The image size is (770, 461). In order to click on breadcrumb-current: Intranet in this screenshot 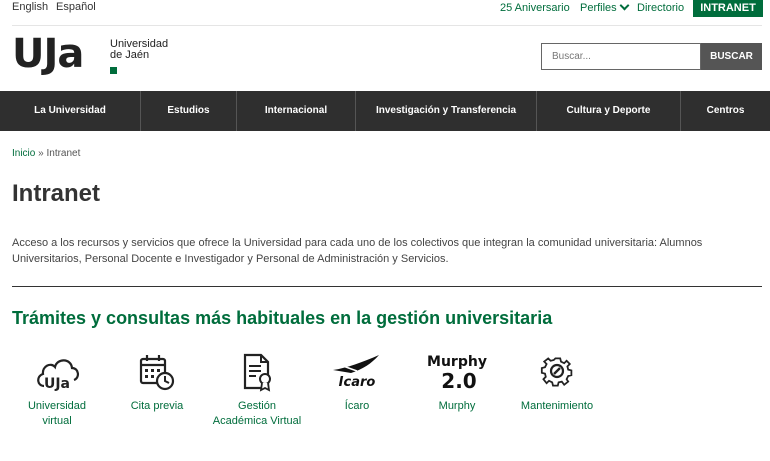, I will do `click(63, 153)`.